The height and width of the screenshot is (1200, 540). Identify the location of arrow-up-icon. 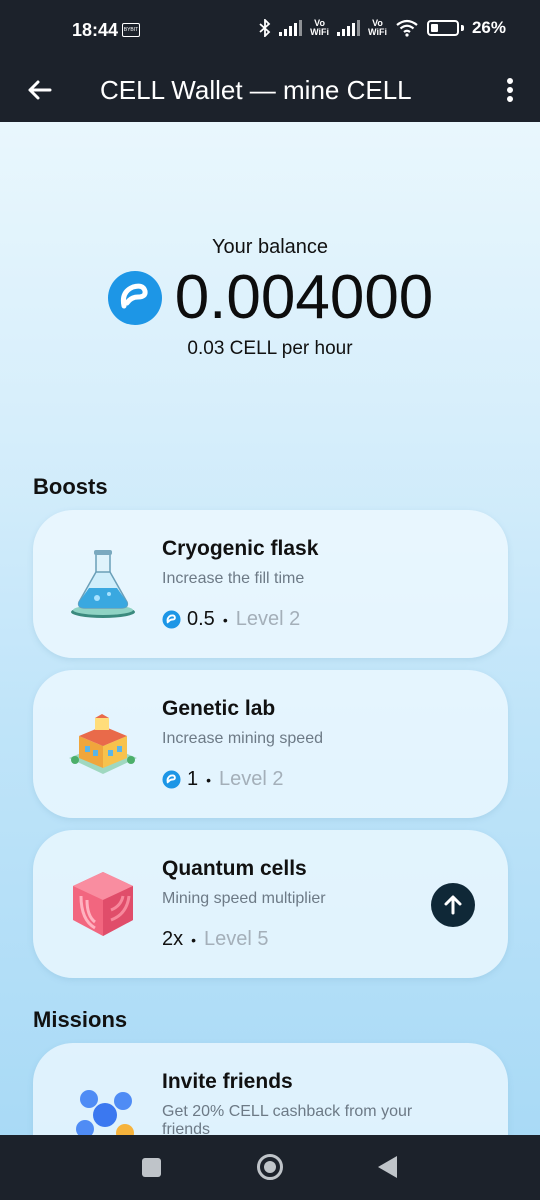
(453, 905).